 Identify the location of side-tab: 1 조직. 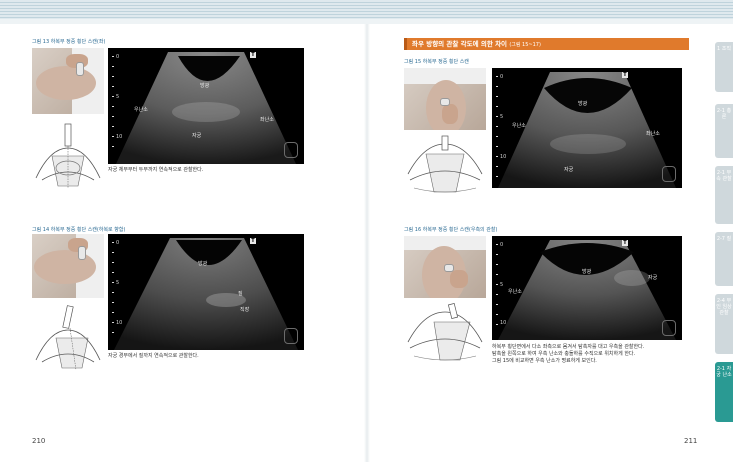
(724, 67).